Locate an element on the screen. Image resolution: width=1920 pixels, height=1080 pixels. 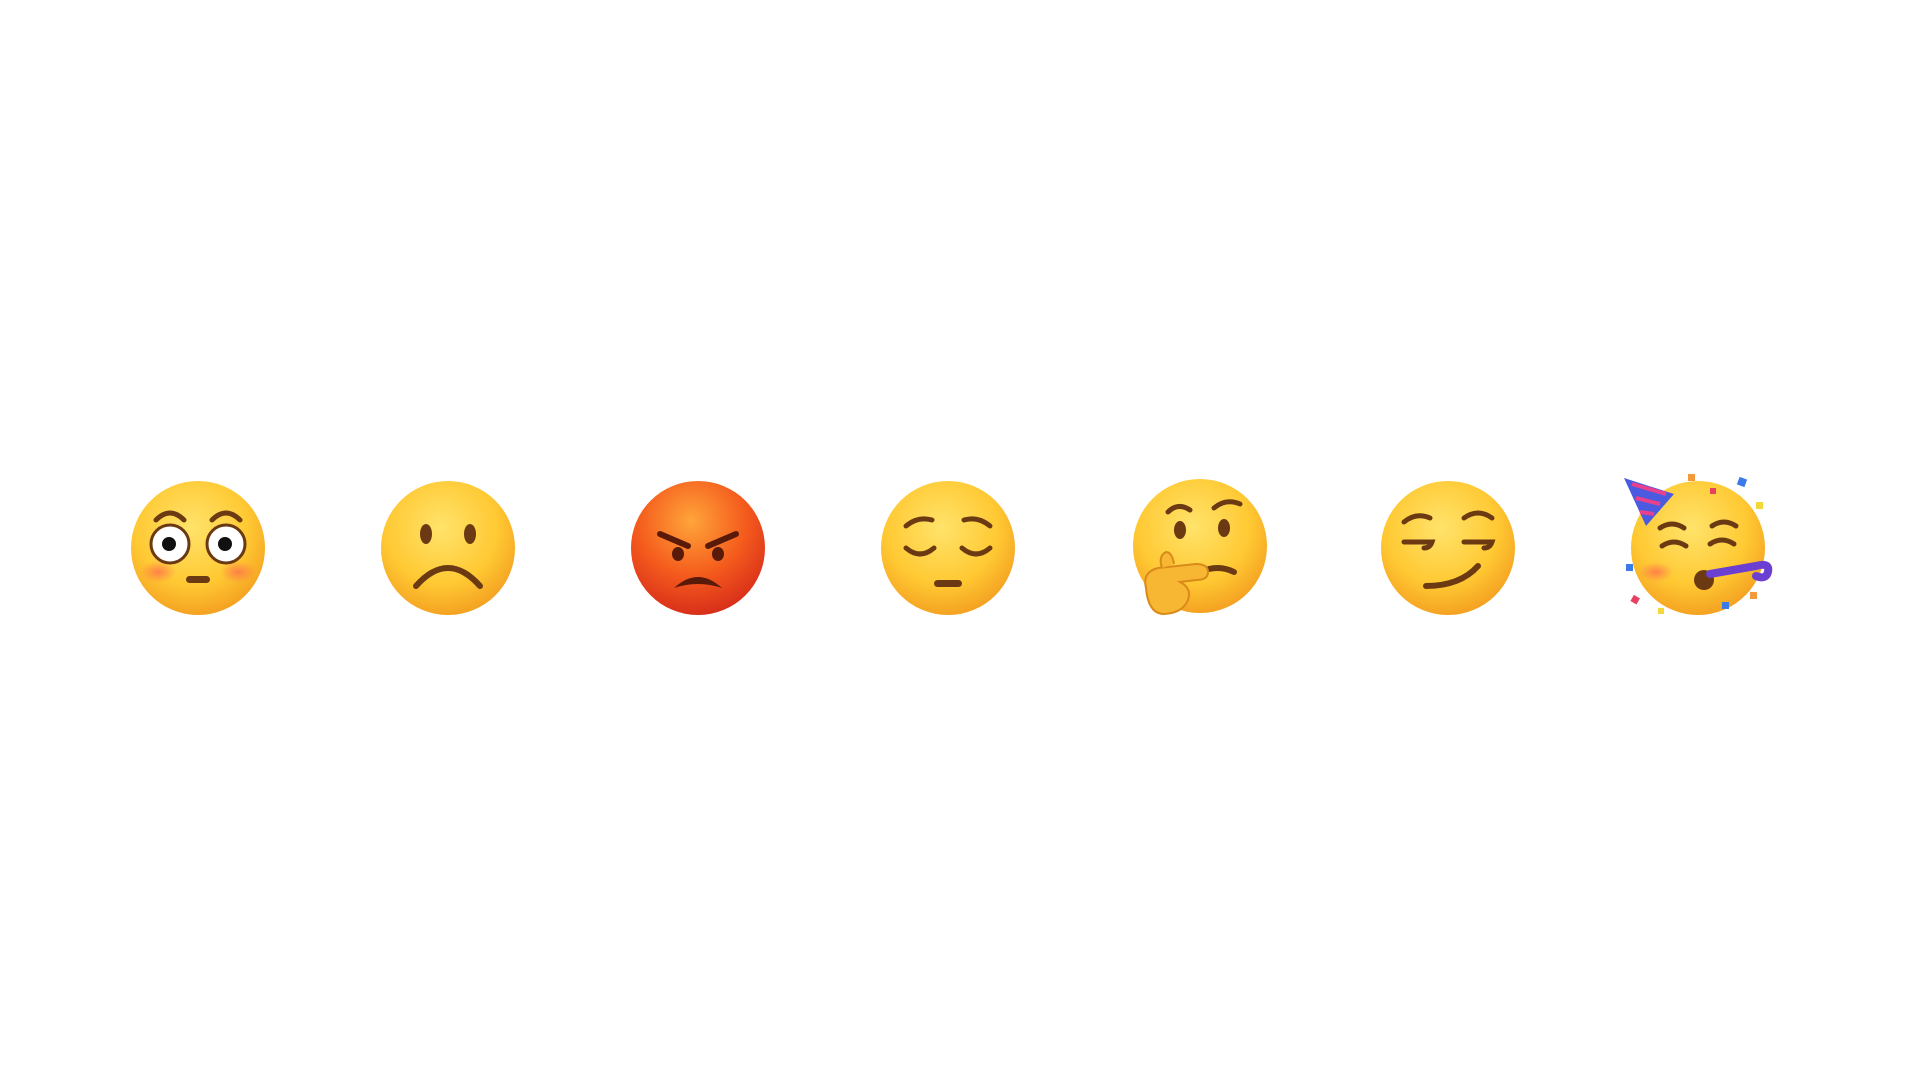
partying-face-icon is located at coordinates (1698, 548).